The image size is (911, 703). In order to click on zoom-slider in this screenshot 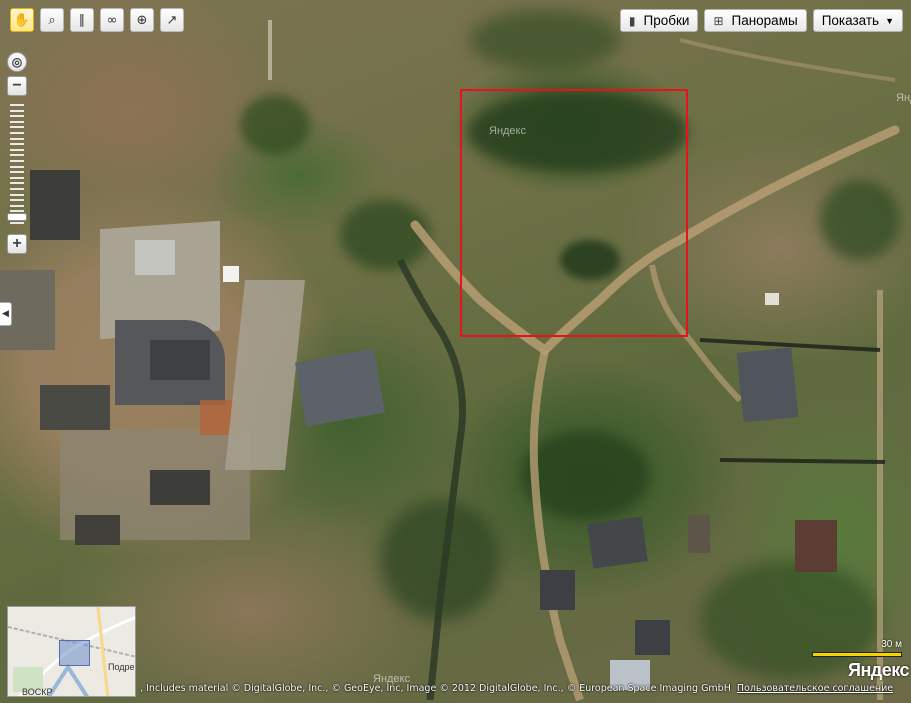, I will do `click(17, 165)`.